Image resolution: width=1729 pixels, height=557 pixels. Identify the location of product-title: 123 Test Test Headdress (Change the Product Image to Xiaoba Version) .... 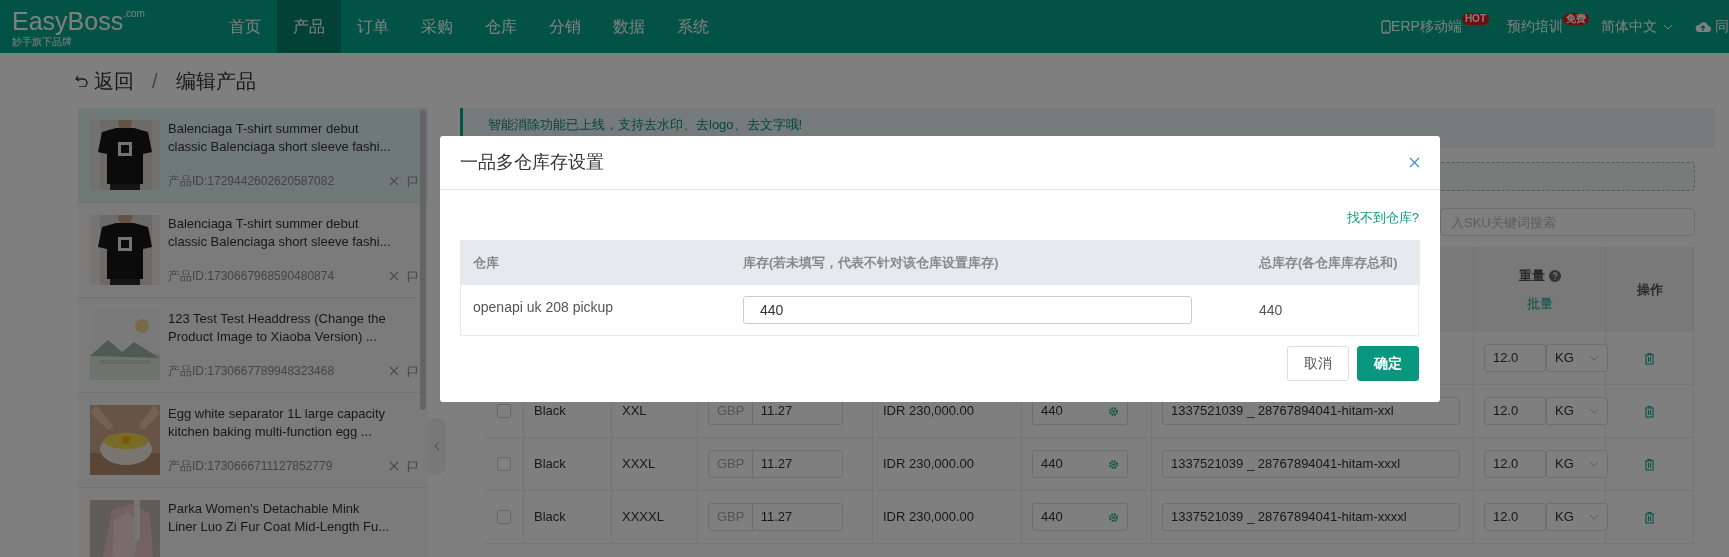
(277, 328).